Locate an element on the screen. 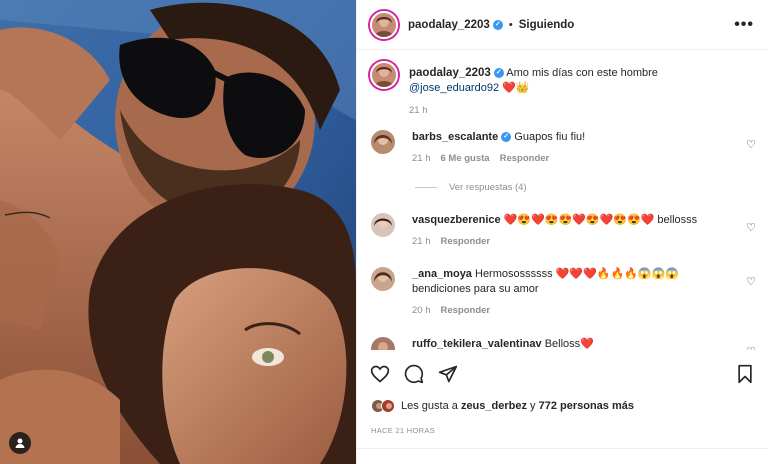 This screenshot has width=768, height=464. caption-avatar-image is located at coordinates (384, 75).